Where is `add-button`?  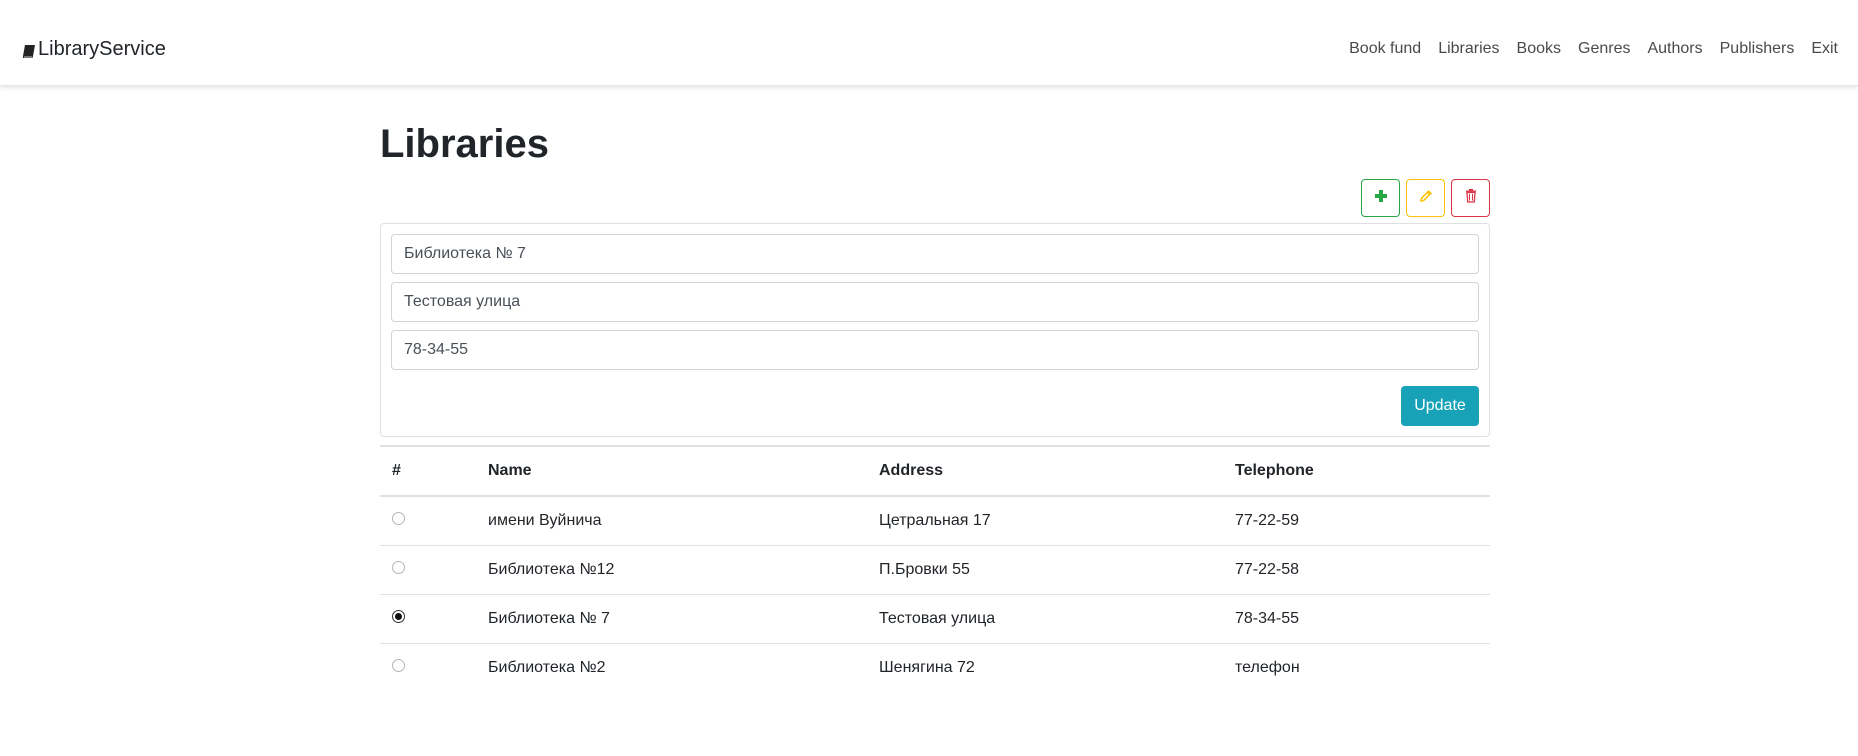 add-button is located at coordinates (1380, 198).